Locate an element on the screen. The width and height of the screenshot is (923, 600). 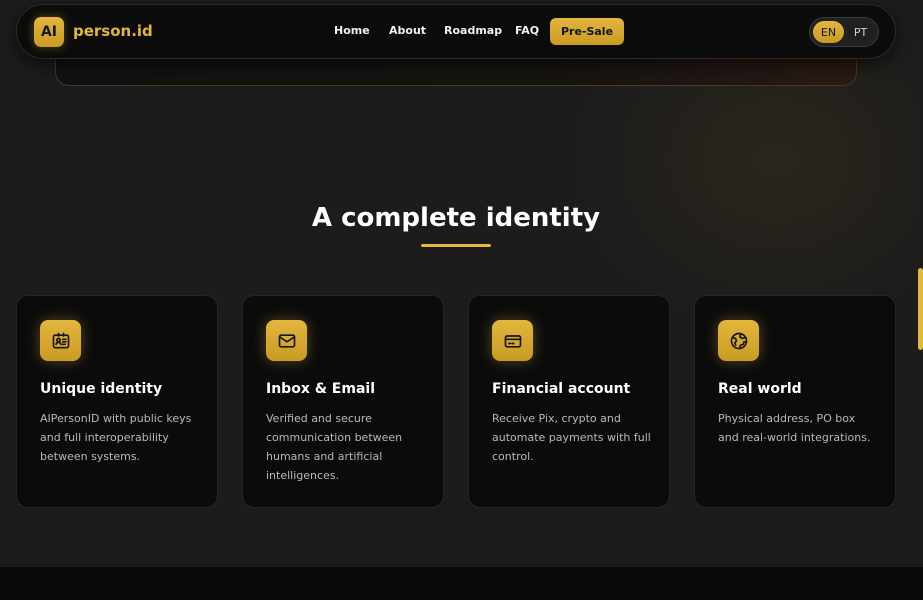
globe-icon is located at coordinates (738, 340).